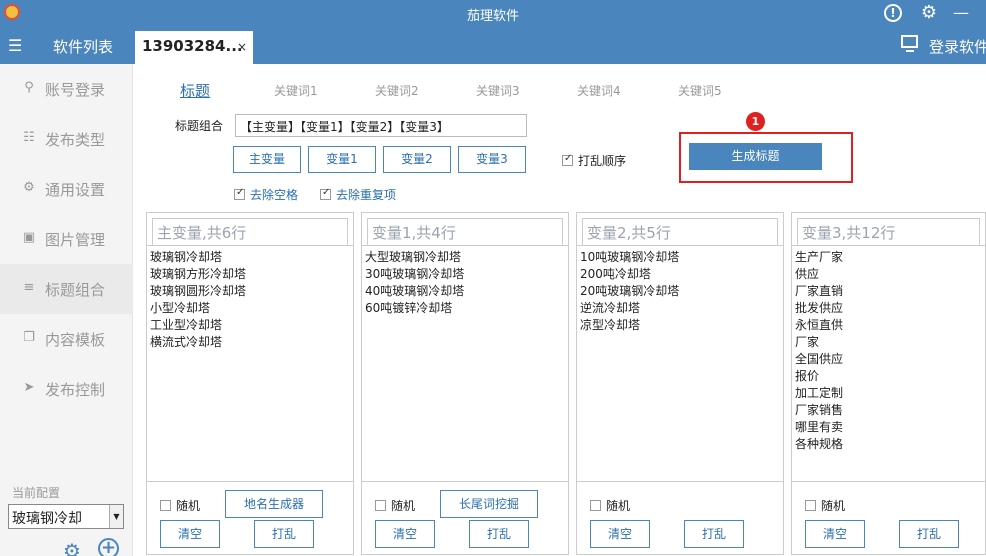 The image size is (986, 556). I want to click on shuffle-order-checkbox: 打乱顺序, so click(594, 160).